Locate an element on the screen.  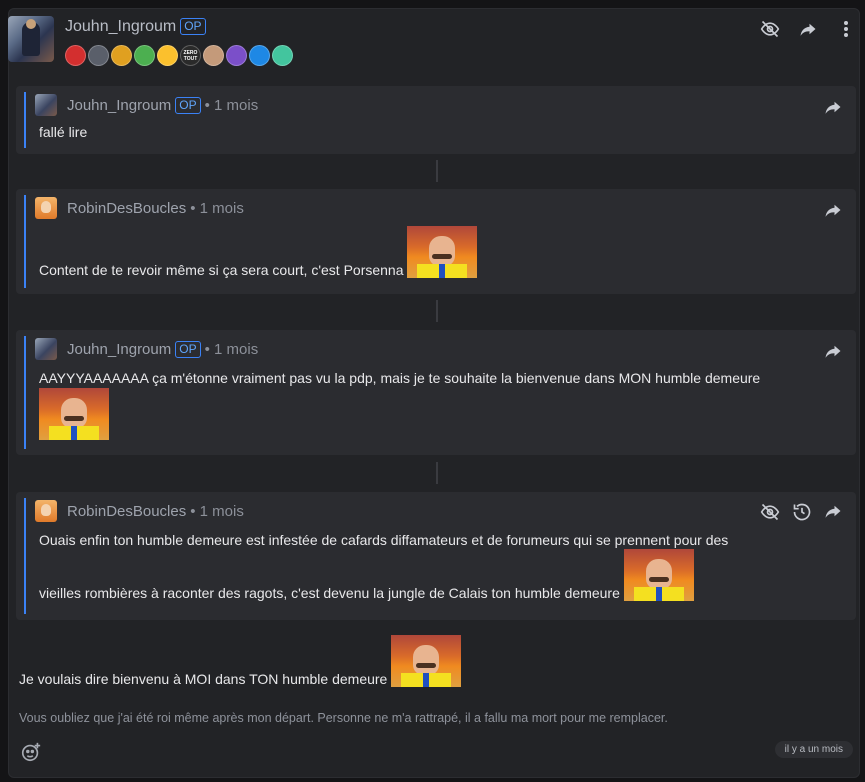
header-actions is located at coordinates (808, 29).